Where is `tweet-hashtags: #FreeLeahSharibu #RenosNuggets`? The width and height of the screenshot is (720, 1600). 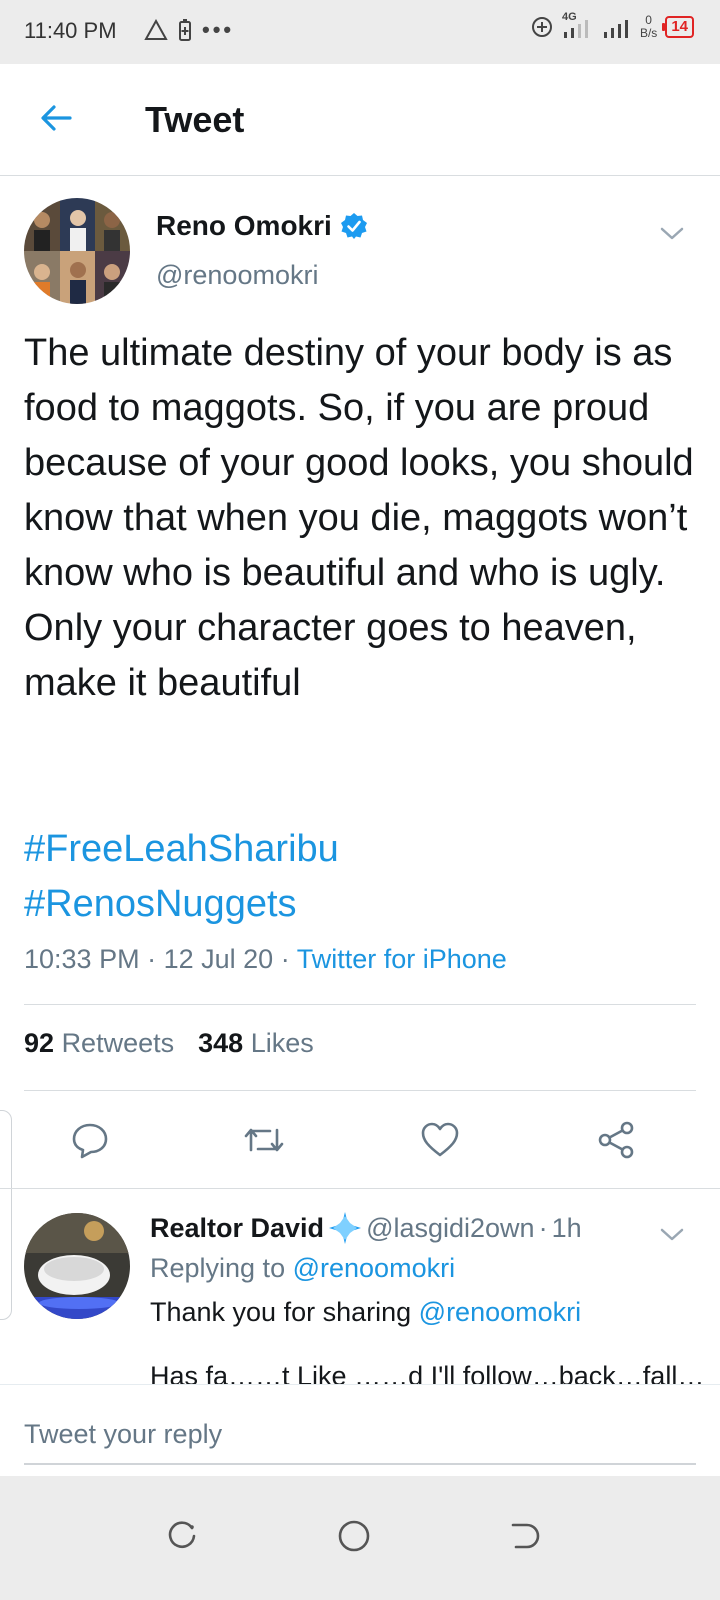
tweet-hashtags: #FreeLeahSharibu #RenosNuggets is located at coordinates (181, 877).